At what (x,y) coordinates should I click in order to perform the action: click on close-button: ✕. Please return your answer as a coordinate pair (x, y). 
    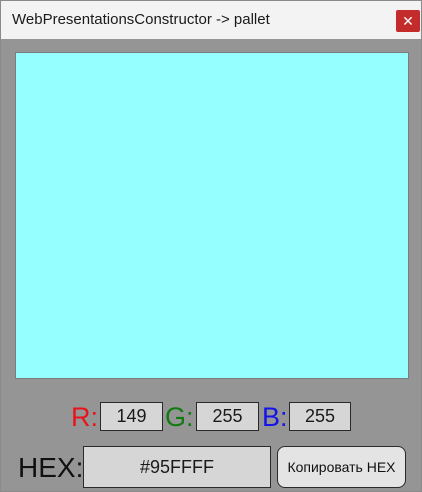
    Looking at the image, I should click on (408, 21).